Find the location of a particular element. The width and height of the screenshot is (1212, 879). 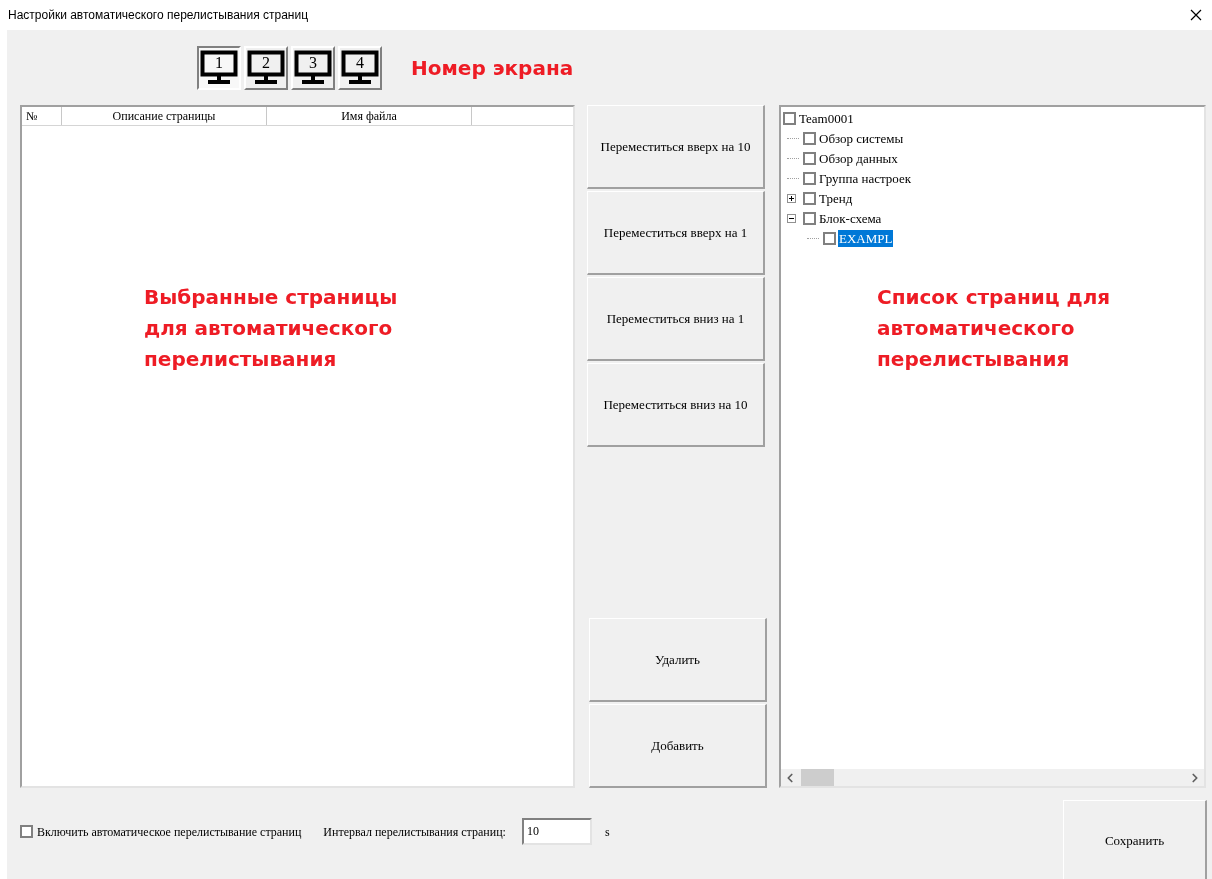

interval-label: Интервал перелистывания страниц: is located at coordinates (414, 832).